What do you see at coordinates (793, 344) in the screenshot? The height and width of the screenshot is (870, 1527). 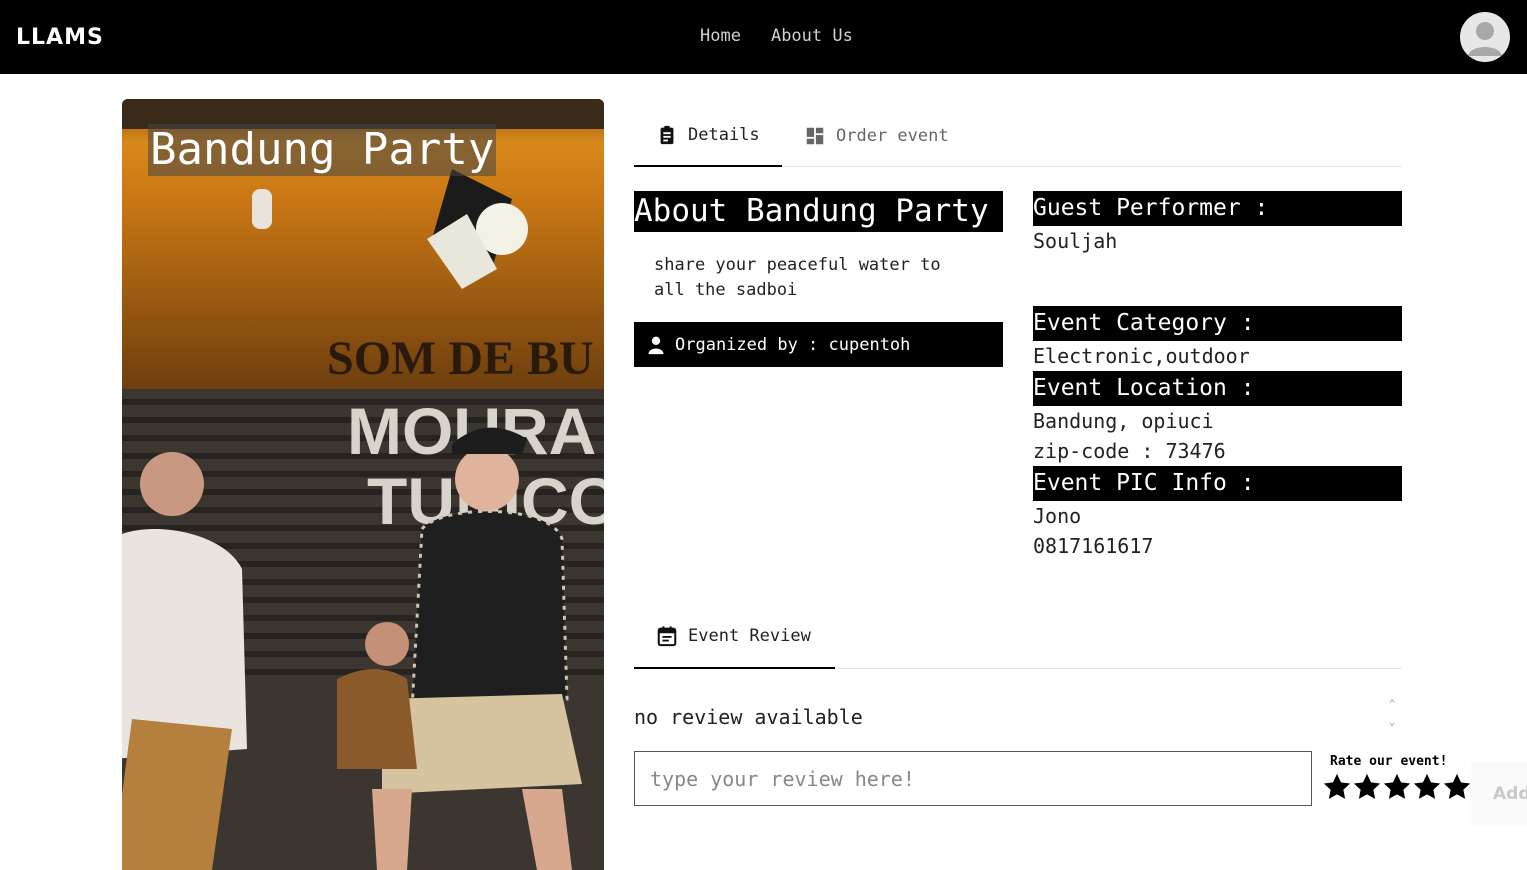 I see `organizer-text: Organized by : cupentoh` at bounding box center [793, 344].